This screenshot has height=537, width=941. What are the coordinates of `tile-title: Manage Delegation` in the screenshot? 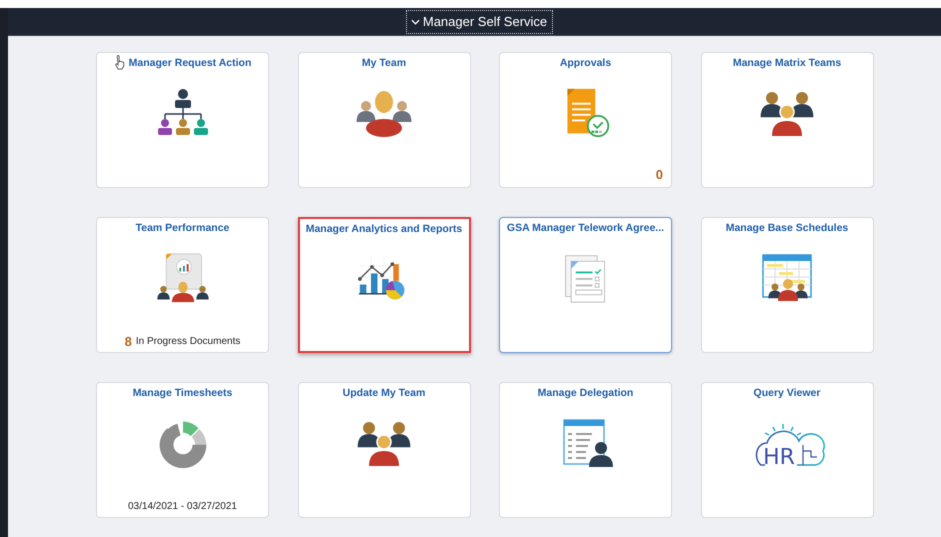 It's located at (586, 393).